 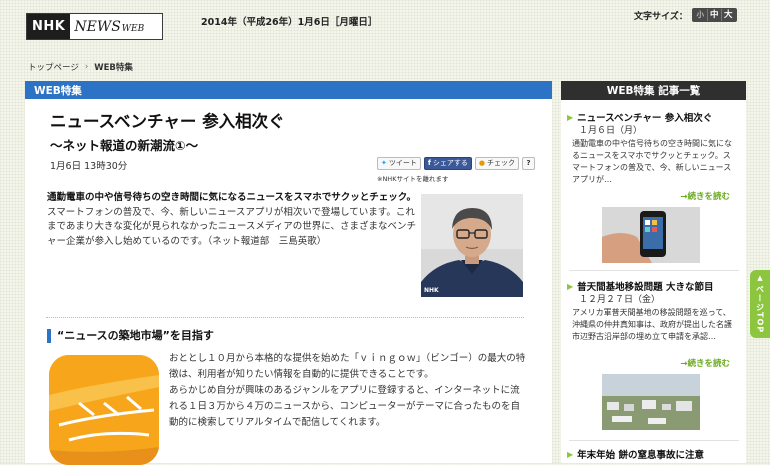 I want to click on sidebar-article-item: ▶ 年末年始 餅の窒息事故に注意, so click(x=653, y=455).